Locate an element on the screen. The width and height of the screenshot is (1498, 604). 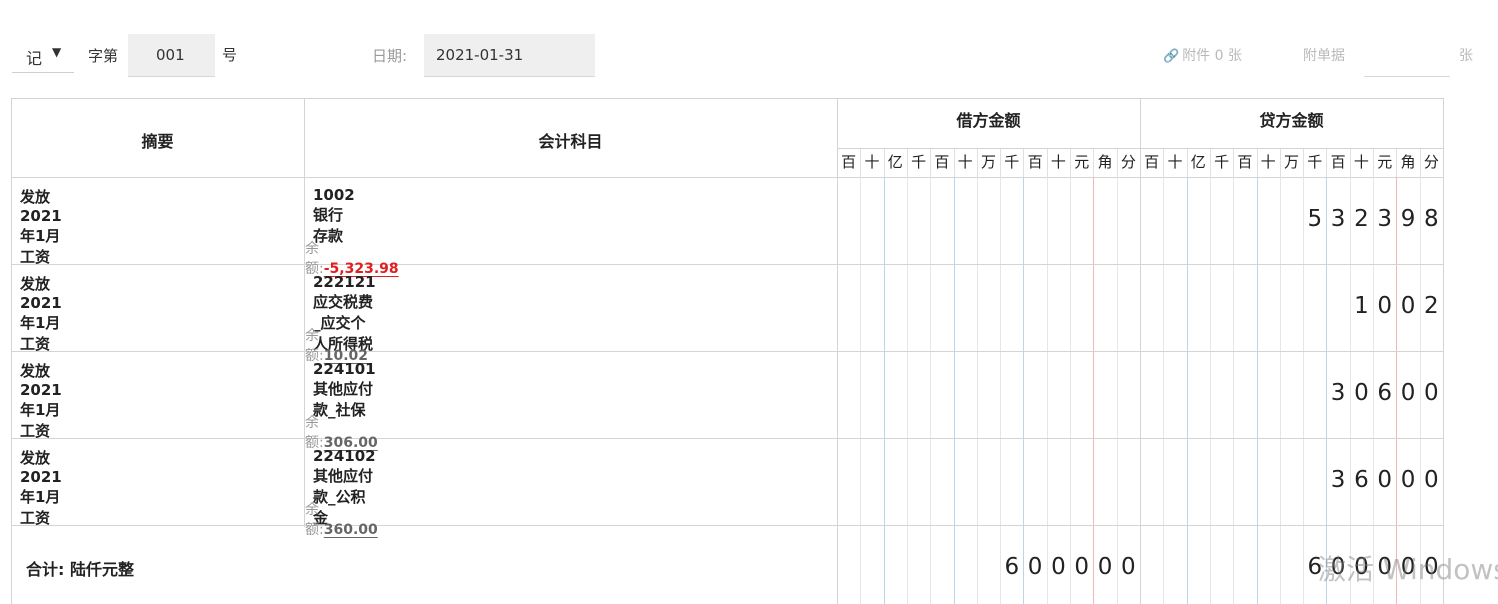
attached-docs-label: 附单据 is located at coordinates (1324, 56).